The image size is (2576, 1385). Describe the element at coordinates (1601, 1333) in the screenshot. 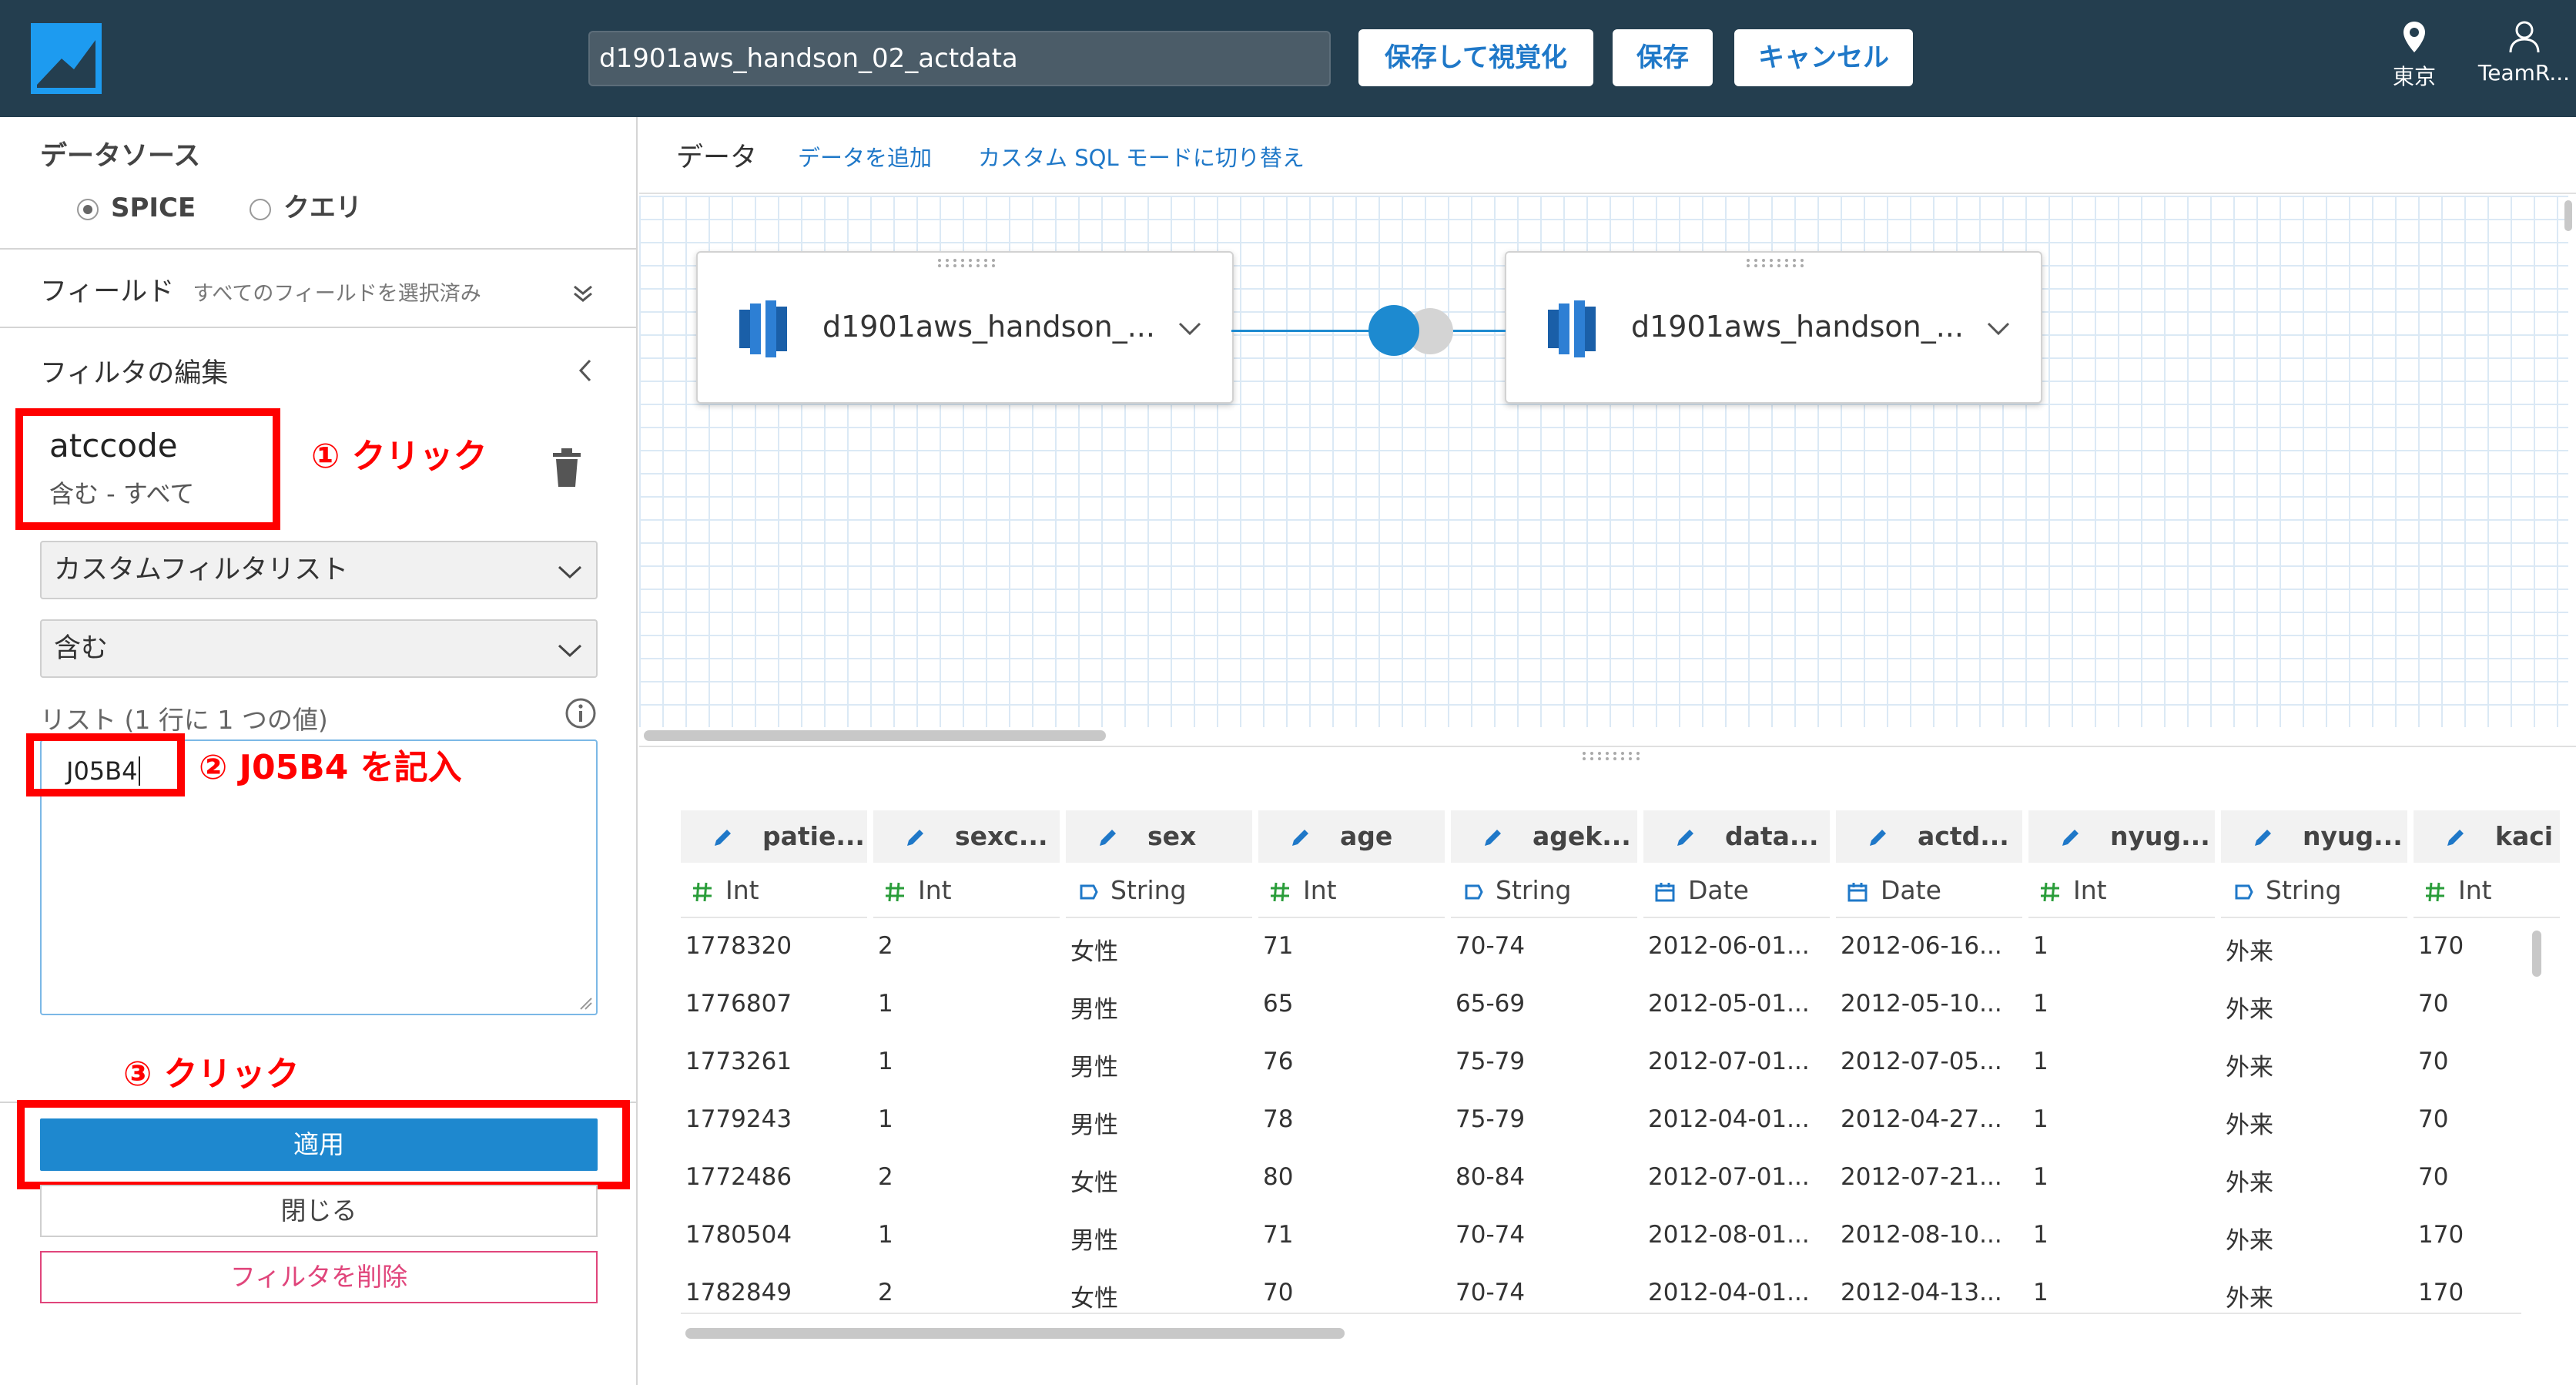

I see `table-horizontal-scrollbar` at that location.